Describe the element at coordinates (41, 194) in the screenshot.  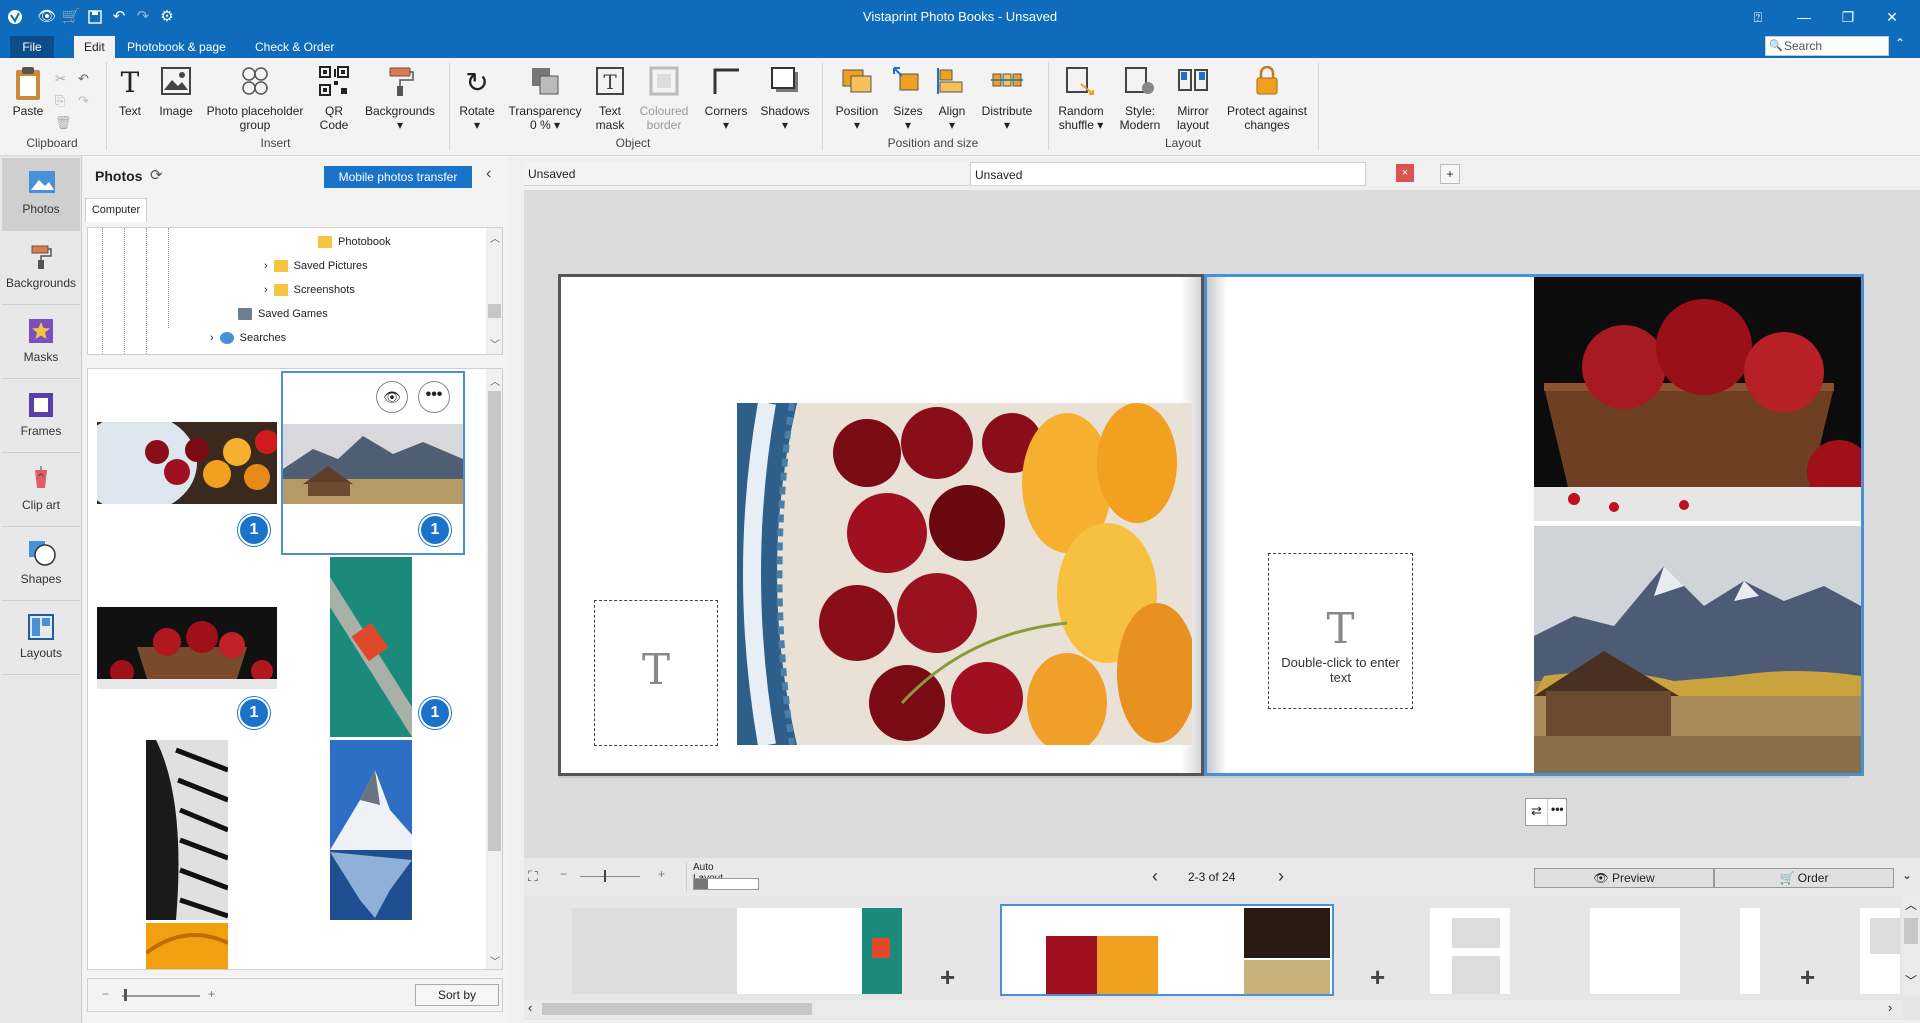
I see `tab-photos: Photos` at that location.